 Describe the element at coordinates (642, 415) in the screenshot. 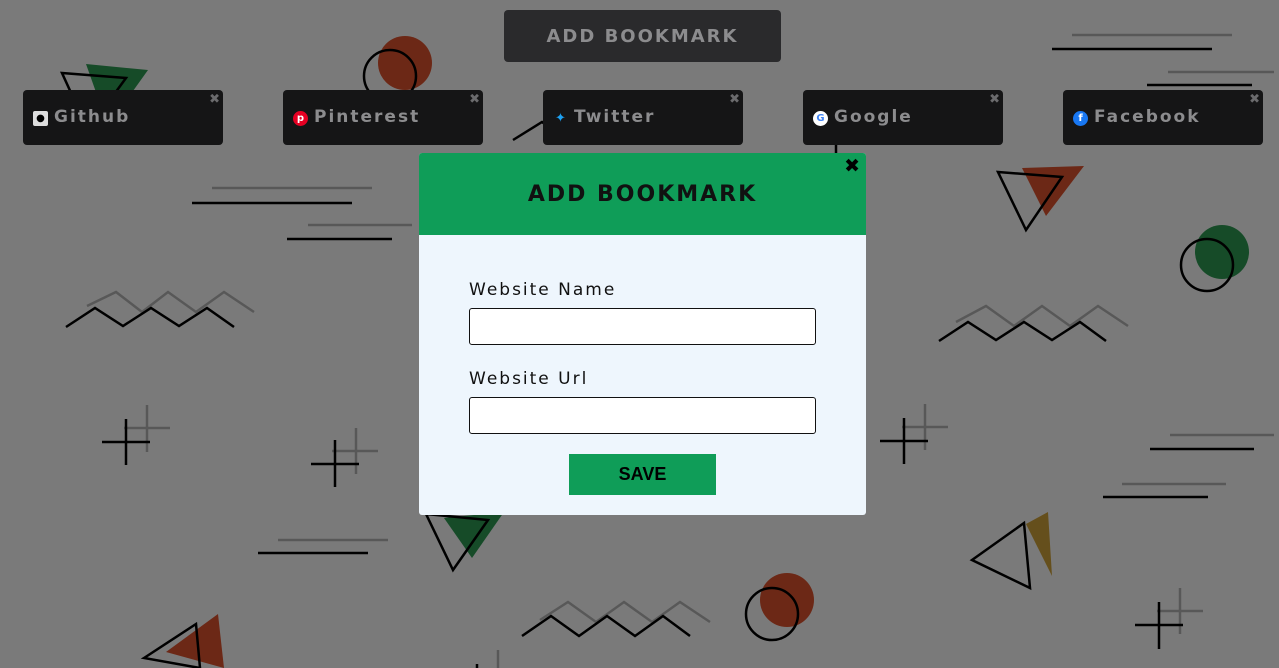

I see `website-url-input` at that location.